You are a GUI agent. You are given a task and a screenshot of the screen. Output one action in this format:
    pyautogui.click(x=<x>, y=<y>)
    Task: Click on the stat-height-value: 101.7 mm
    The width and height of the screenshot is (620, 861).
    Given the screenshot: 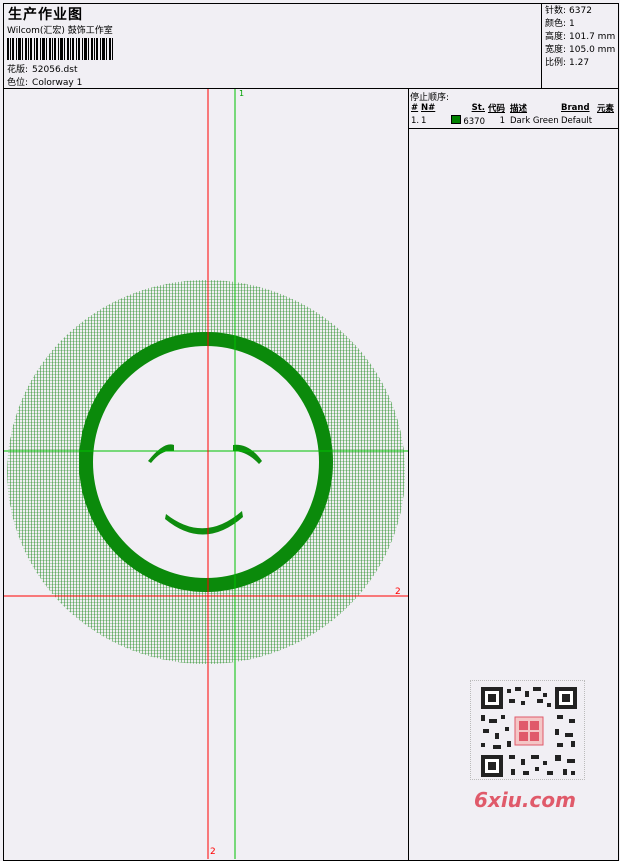 What is the action you would take?
    pyautogui.click(x=592, y=37)
    